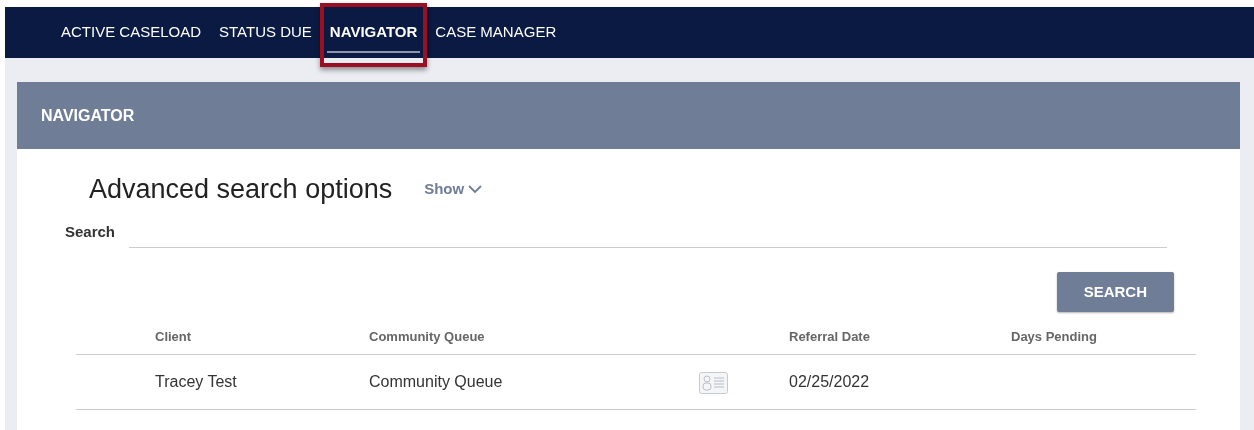 This screenshot has width=1254, height=430. Describe the element at coordinates (373, 32) in the screenshot. I see `nav-tab: NAVIGATOR` at that location.